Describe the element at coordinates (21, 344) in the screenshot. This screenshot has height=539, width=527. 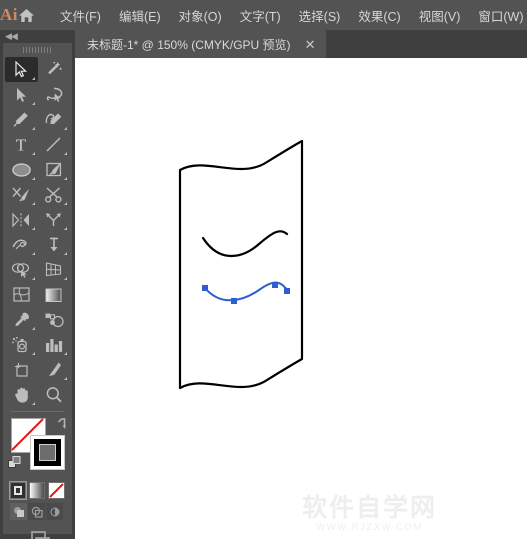
I see `tool-symbol-sprayer` at that location.